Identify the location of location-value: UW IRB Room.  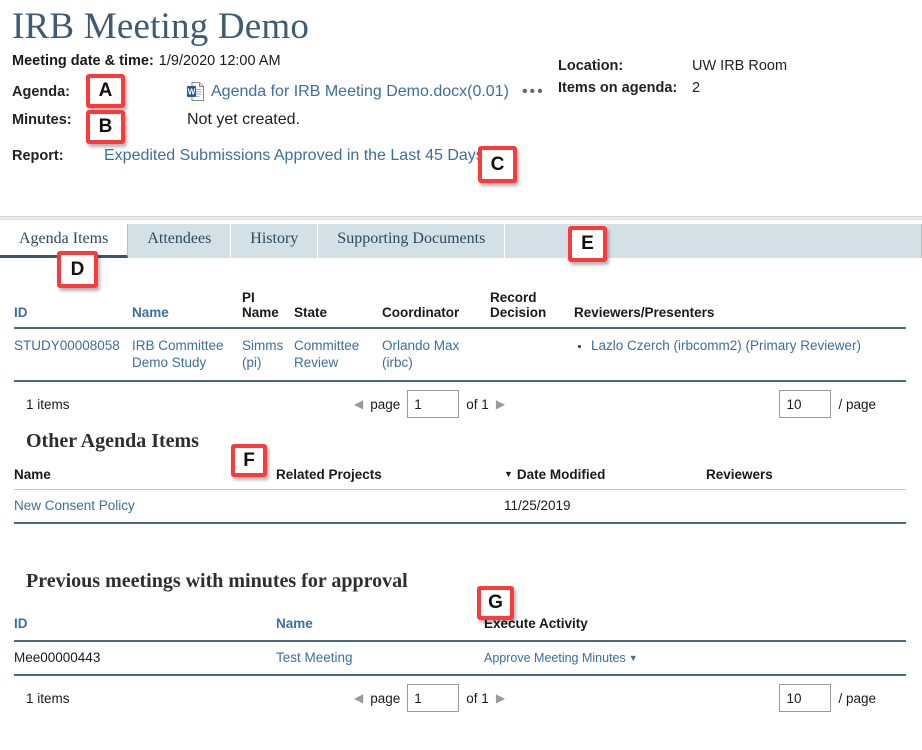
(740, 66).